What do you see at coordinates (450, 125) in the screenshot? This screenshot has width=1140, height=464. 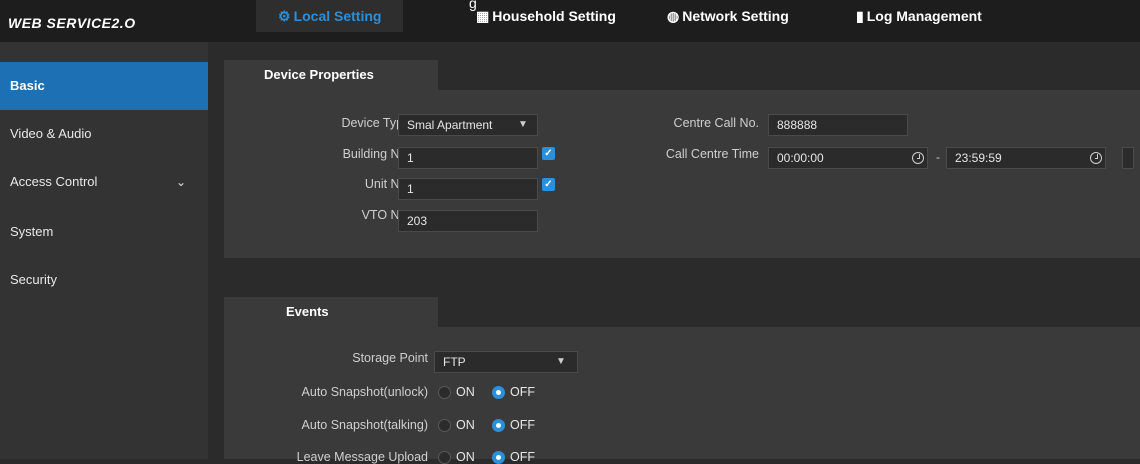 I see `device-type-value: Smal Apartment` at bounding box center [450, 125].